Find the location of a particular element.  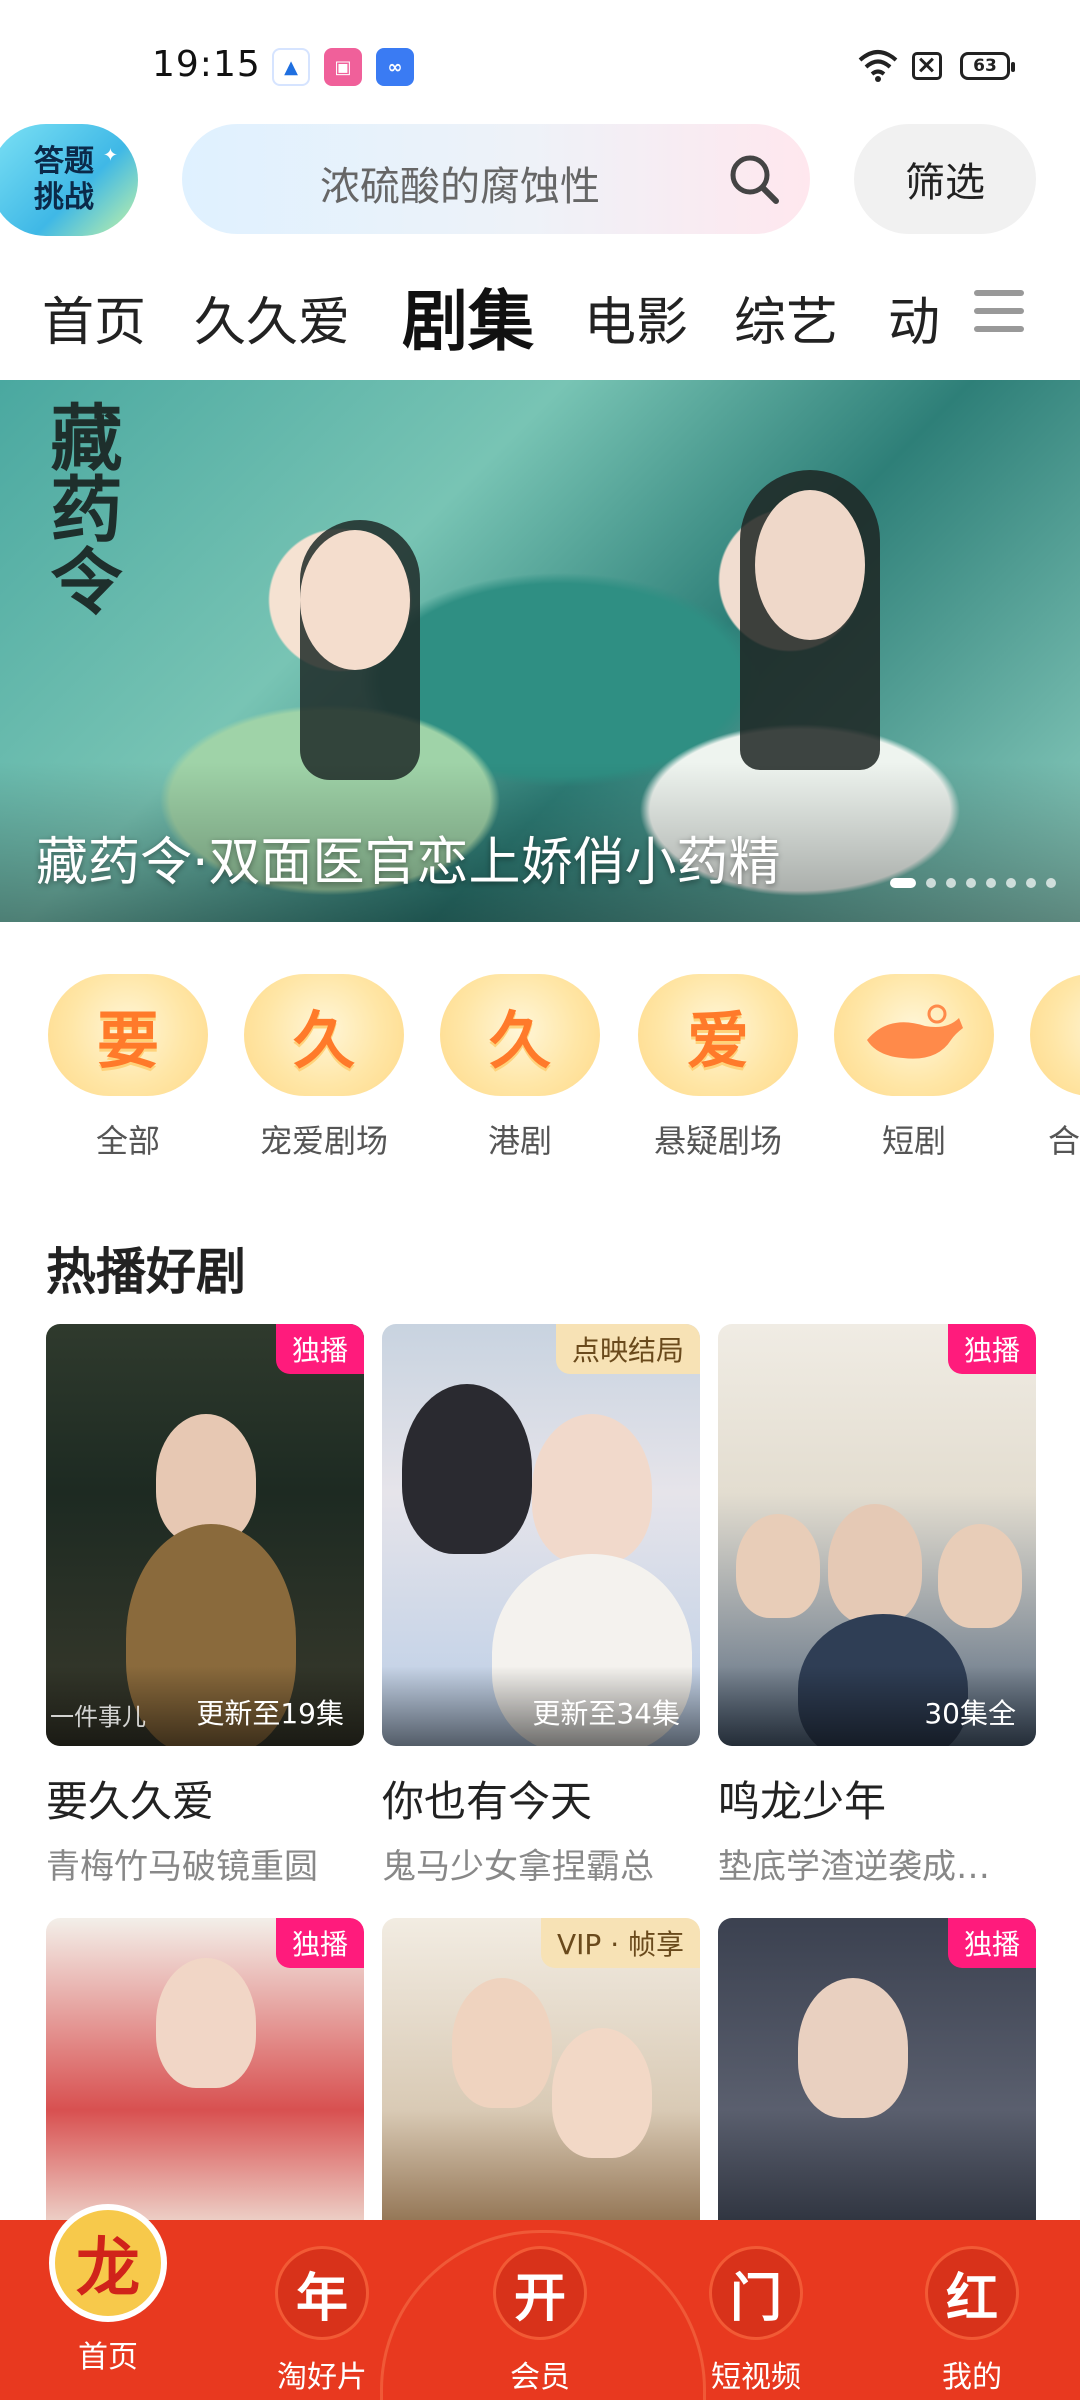

episode-status: 更新至19集 is located at coordinates (270, 1713).